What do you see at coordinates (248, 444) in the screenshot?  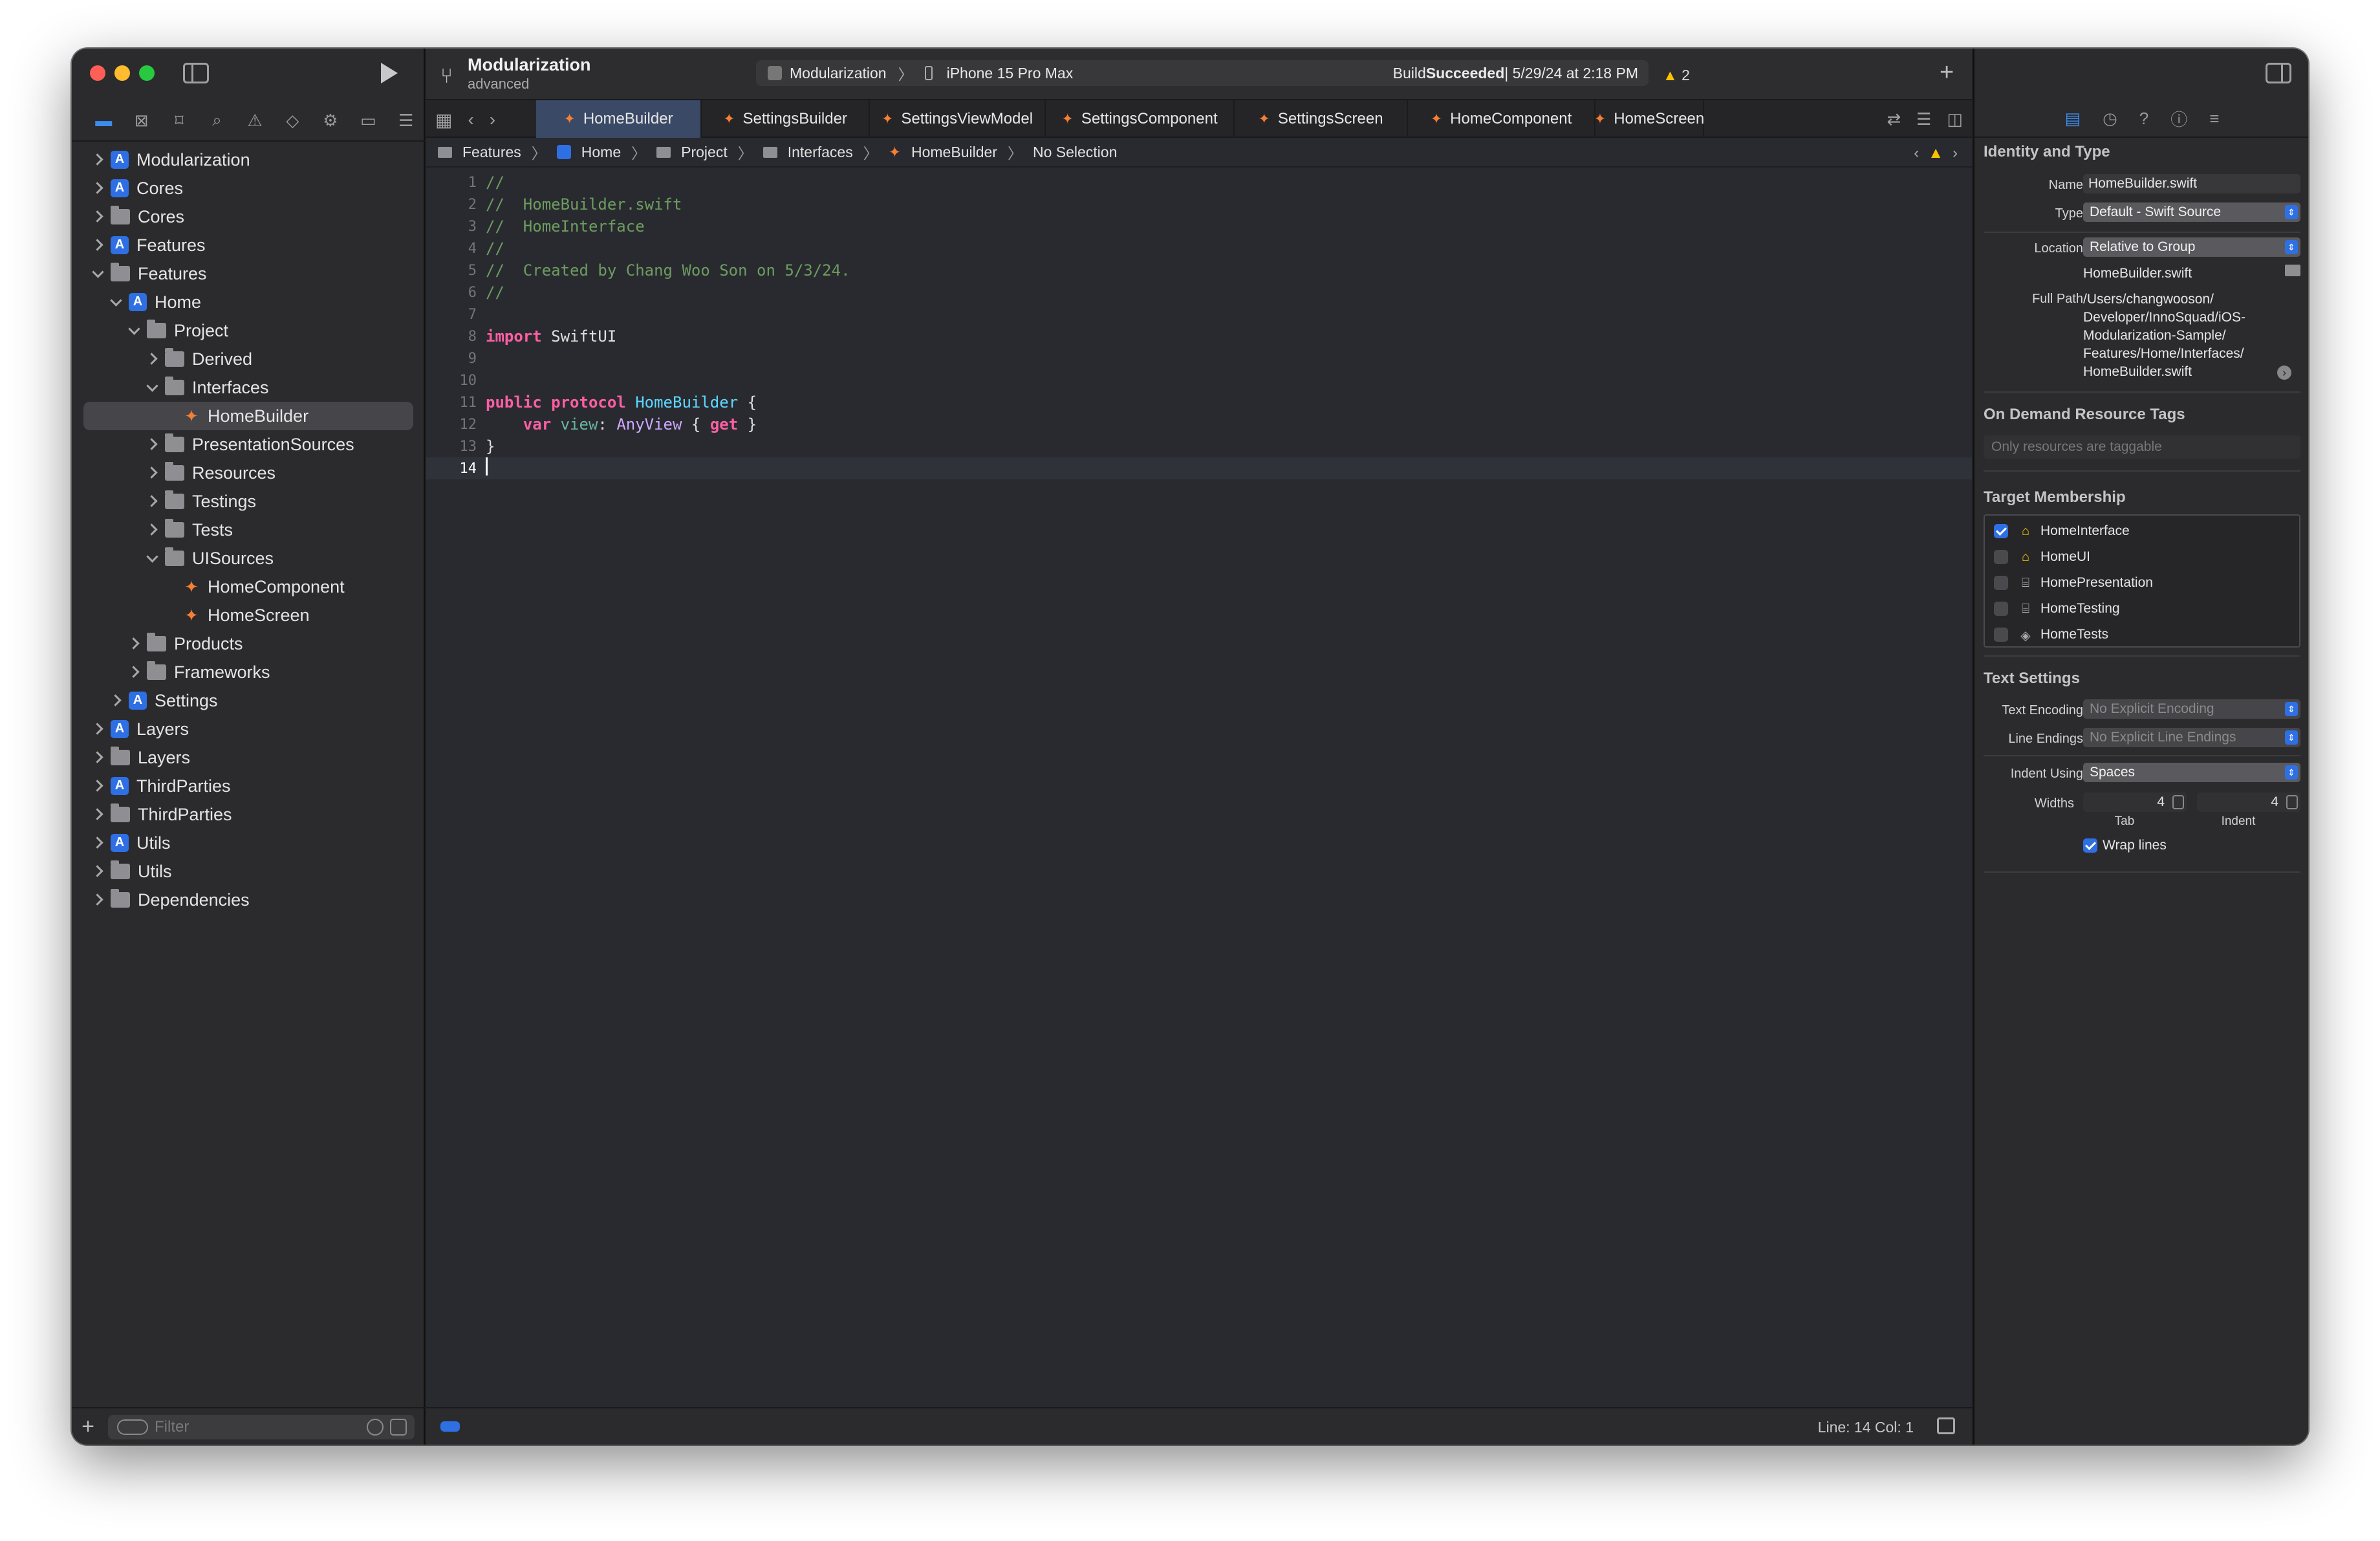 I see `tree-item: PresentationSources` at bounding box center [248, 444].